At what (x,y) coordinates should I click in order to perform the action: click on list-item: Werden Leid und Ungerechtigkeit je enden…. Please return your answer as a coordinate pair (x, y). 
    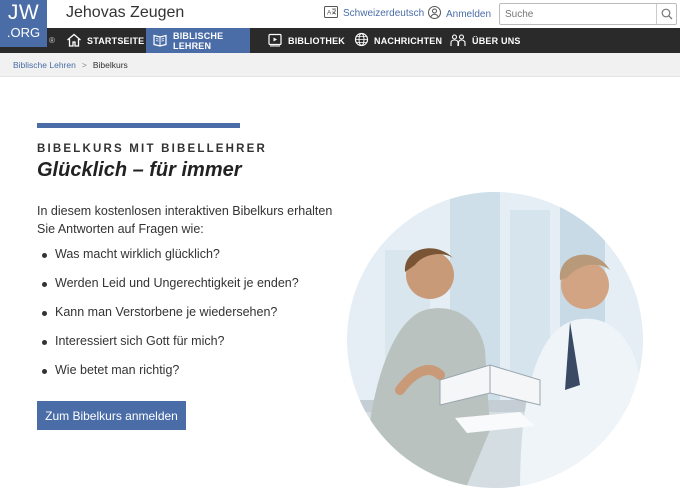
    Looking at the image, I should click on (168, 290).